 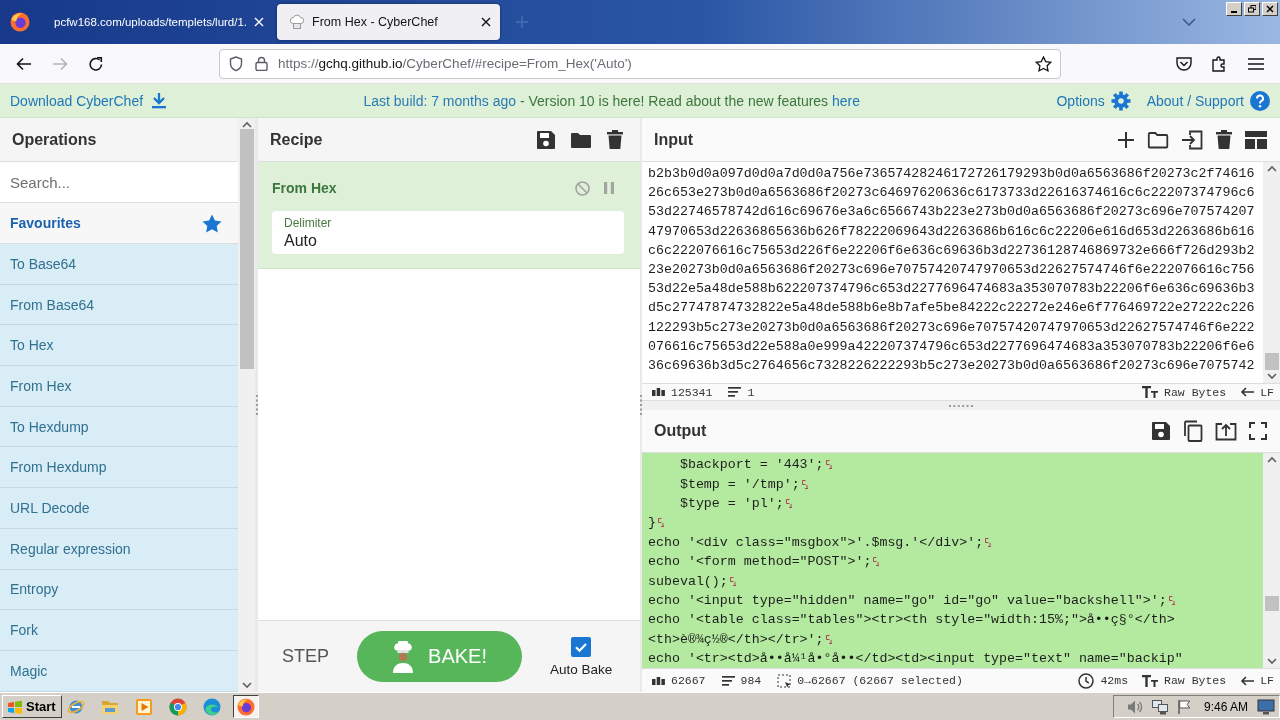 What do you see at coordinates (119, 630) in the screenshot?
I see `operation-item: Fork` at bounding box center [119, 630].